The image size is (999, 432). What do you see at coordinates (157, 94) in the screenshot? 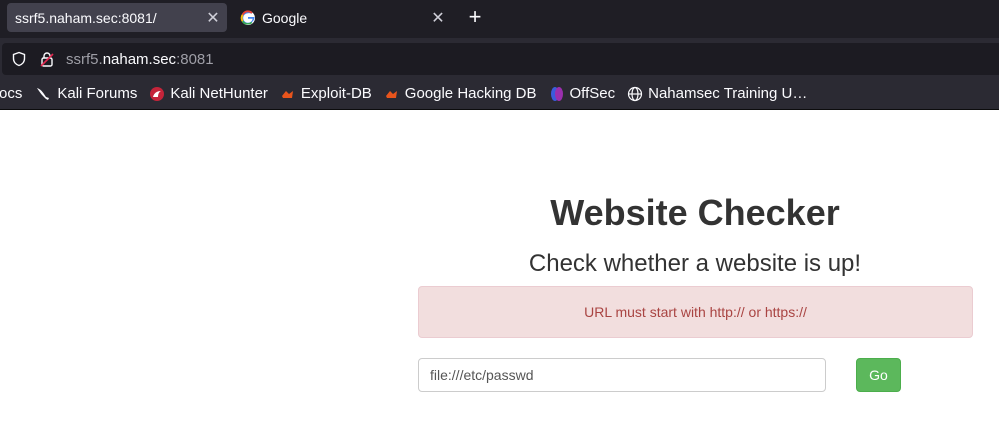
I see `nethunter-icon` at bounding box center [157, 94].